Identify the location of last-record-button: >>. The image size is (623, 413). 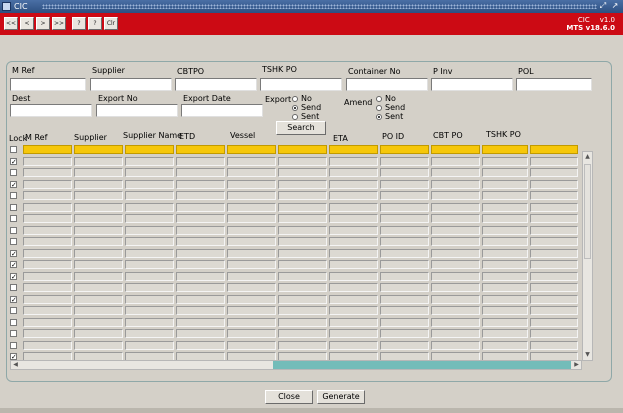
(59, 23).